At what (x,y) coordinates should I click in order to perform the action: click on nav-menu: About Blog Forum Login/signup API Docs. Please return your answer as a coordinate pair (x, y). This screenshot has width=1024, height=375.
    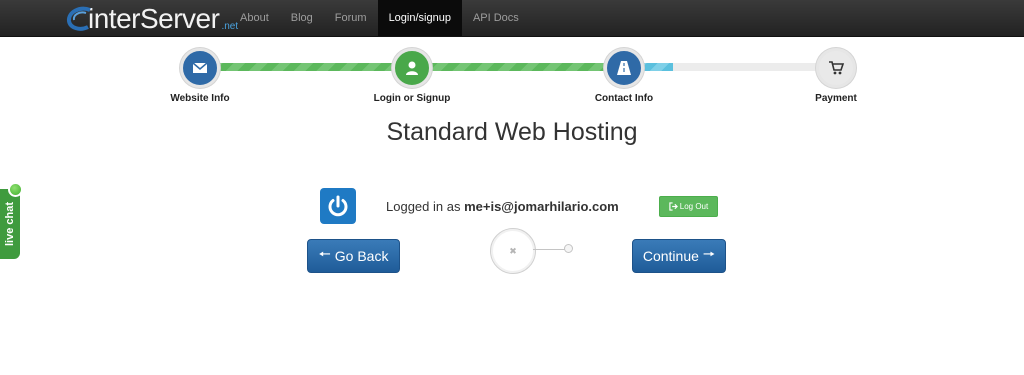
    Looking at the image, I should click on (379, 18).